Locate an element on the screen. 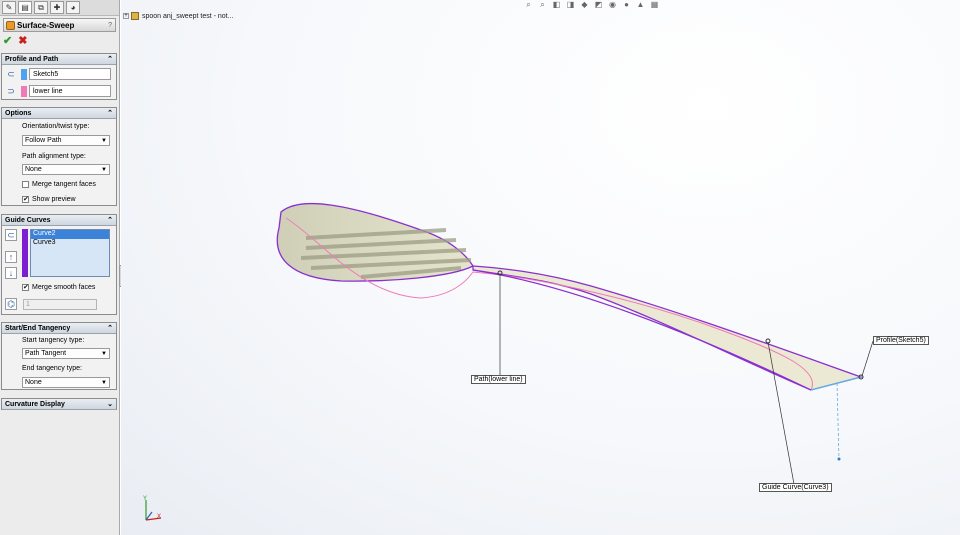 The image size is (960, 535). sweep-feature-icon is located at coordinates (10, 25).